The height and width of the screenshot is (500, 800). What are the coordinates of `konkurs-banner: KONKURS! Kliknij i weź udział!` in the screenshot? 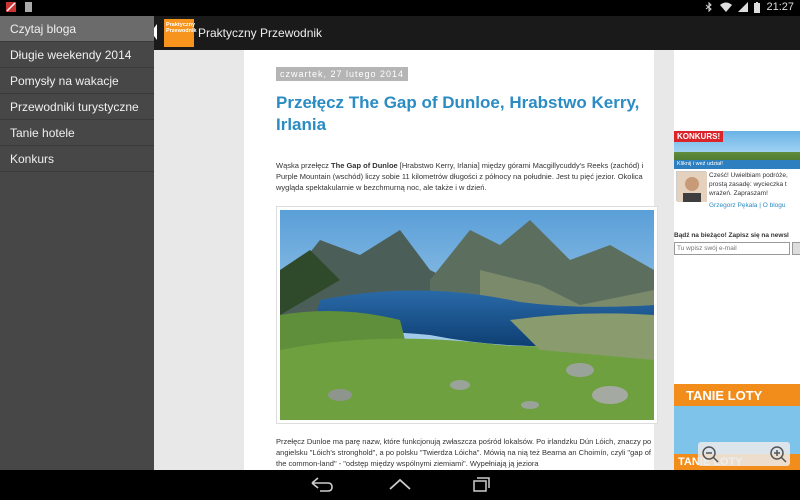 It's located at (737, 150).